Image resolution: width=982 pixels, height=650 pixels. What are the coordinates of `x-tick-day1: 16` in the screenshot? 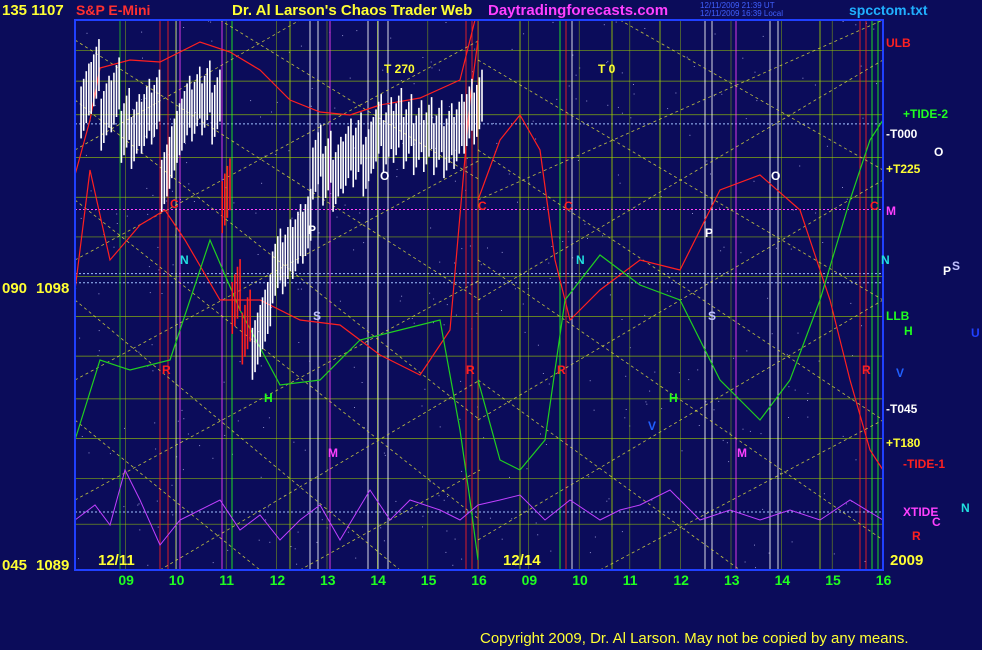 It's located at (479, 580).